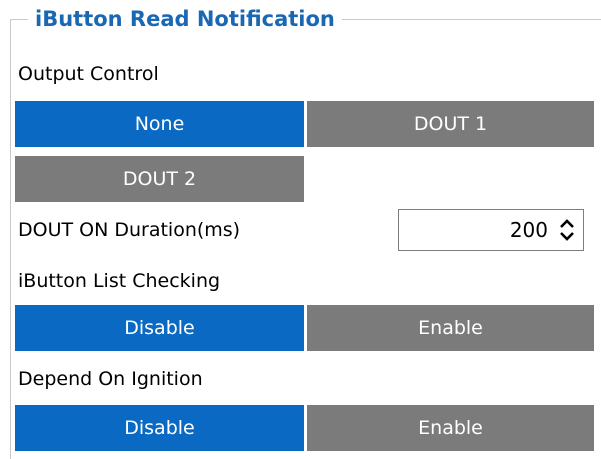 Image resolution: width=601 pixels, height=459 pixels. I want to click on ibutton-list-checking-disable-button: Disable, so click(159, 328).